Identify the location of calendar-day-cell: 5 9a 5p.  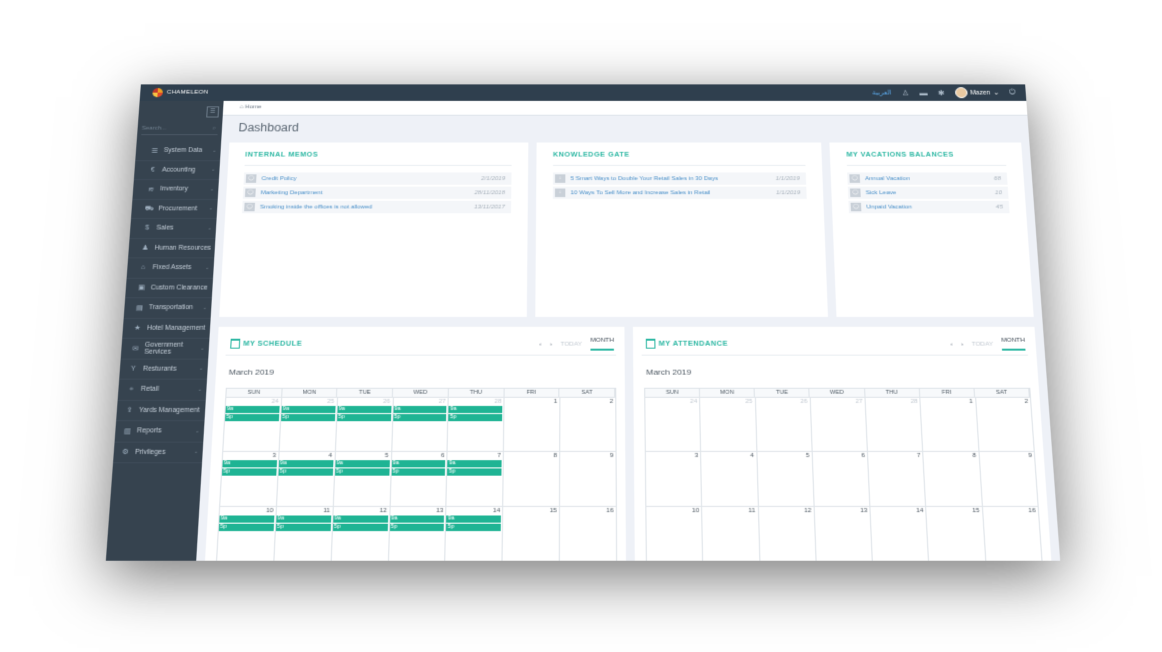
(362, 479).